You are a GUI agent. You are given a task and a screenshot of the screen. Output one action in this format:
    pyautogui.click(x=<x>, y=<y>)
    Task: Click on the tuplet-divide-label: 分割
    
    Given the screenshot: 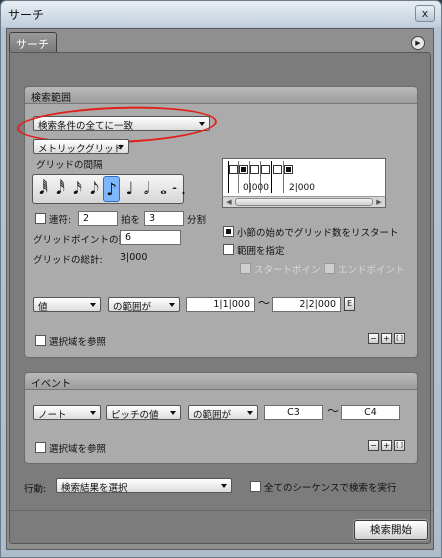 What is the action you would take?
    pyautogui.click(x=197, y=220)
    